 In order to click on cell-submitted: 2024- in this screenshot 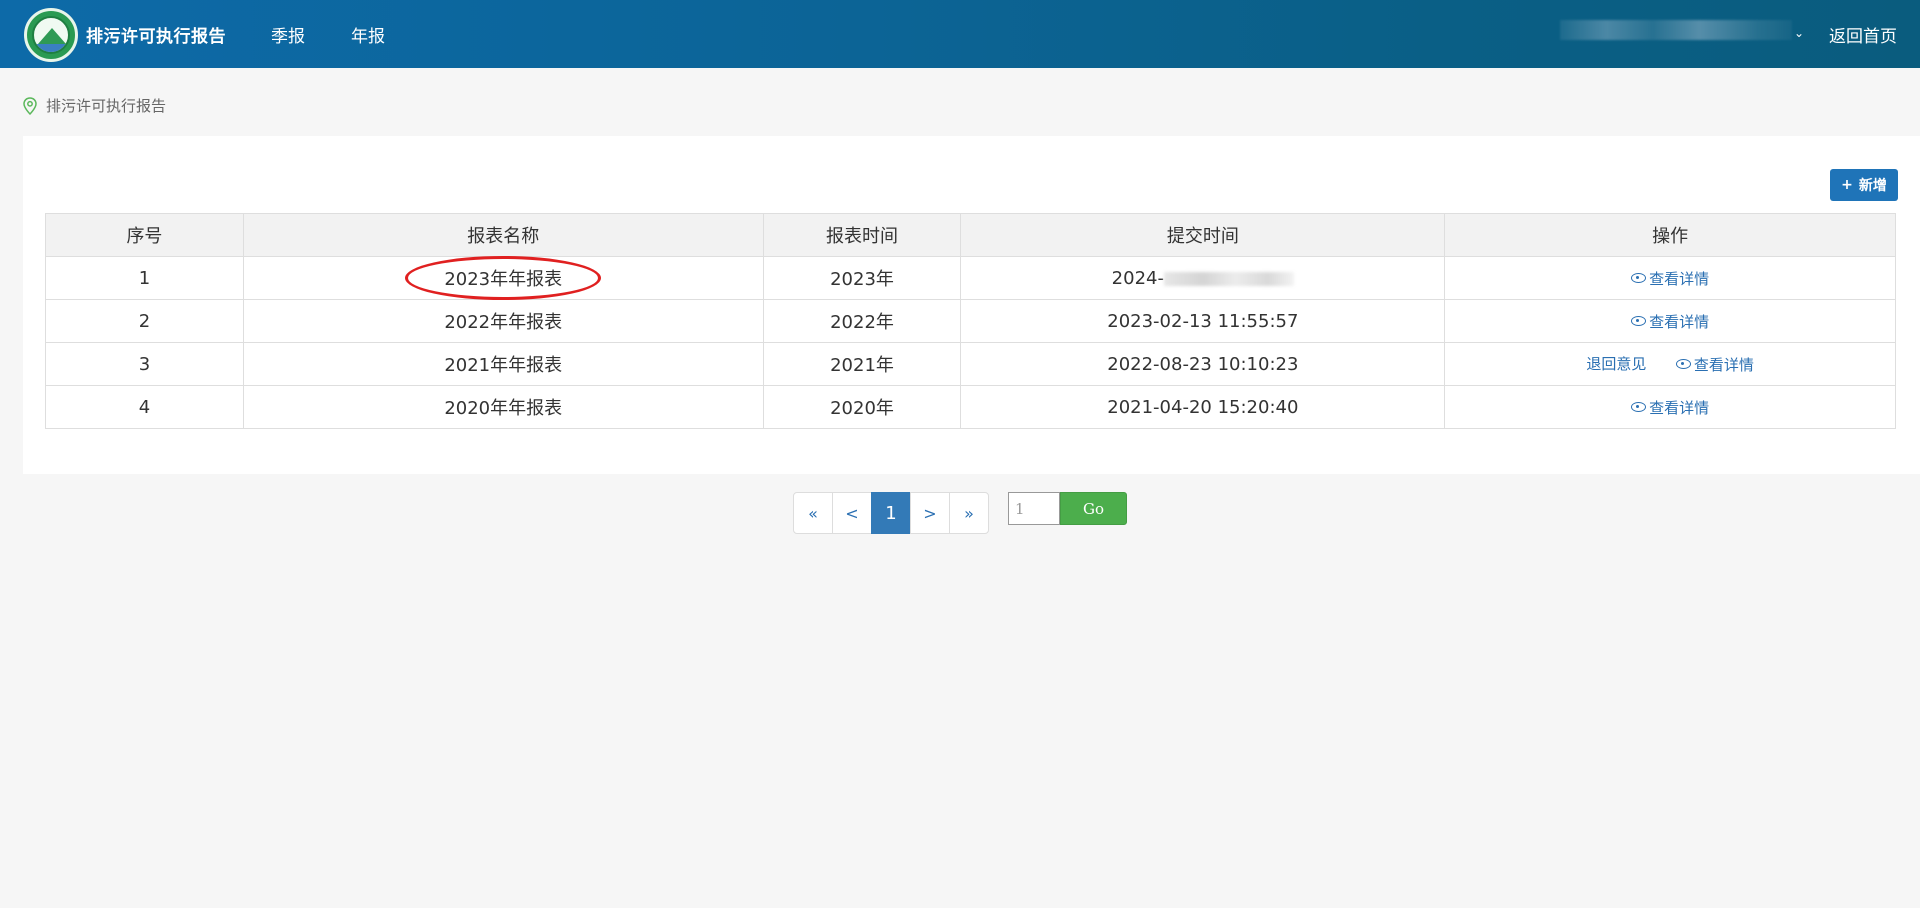, I will do `click(1203, 278)`.